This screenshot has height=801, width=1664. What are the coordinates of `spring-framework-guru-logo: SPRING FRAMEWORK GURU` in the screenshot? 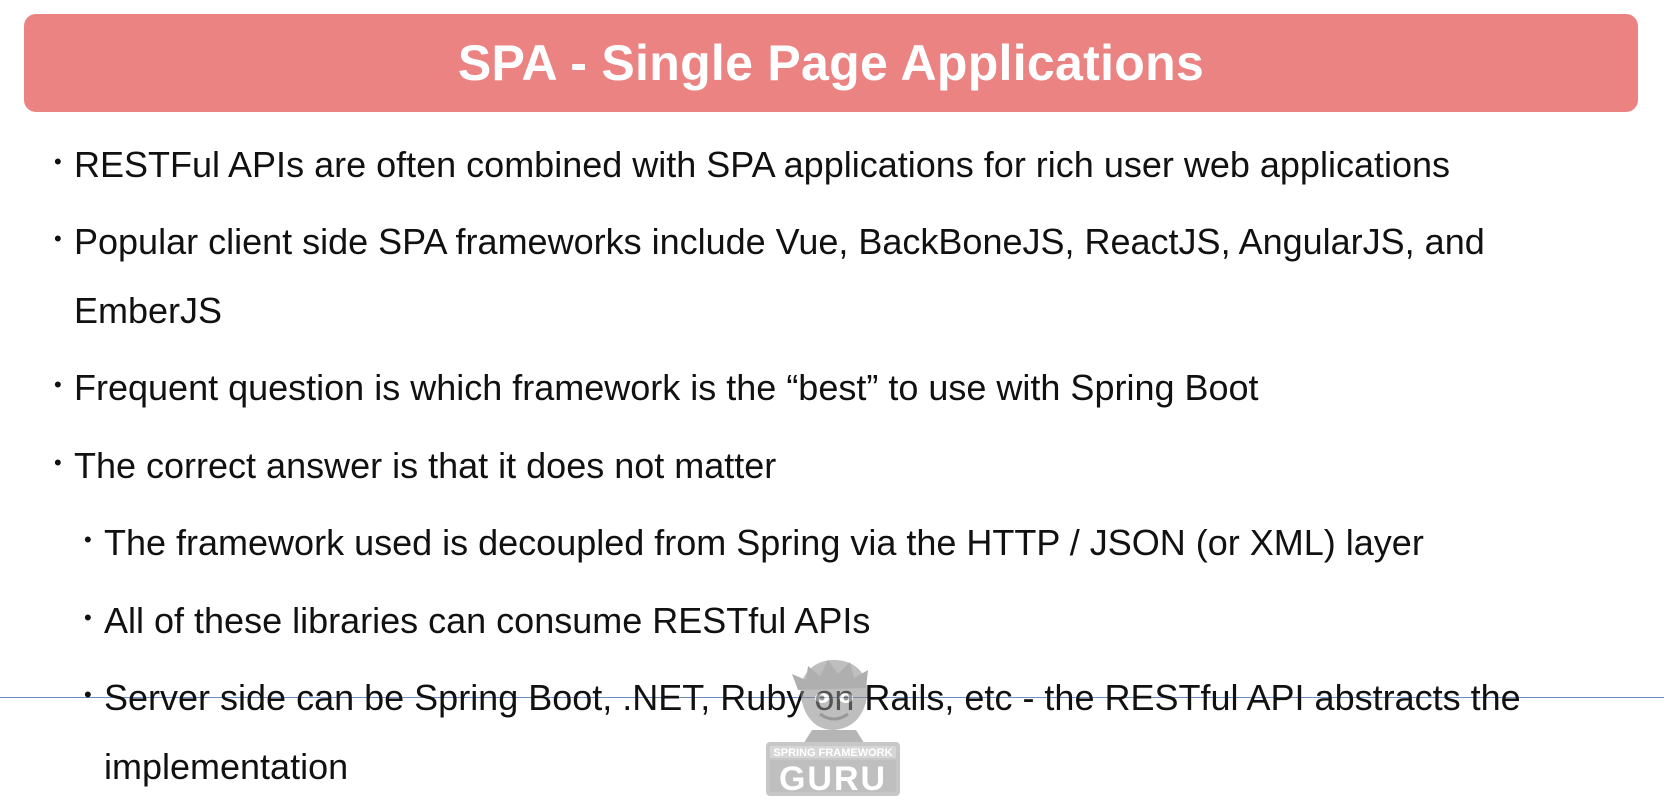 It's located at (833, 729).